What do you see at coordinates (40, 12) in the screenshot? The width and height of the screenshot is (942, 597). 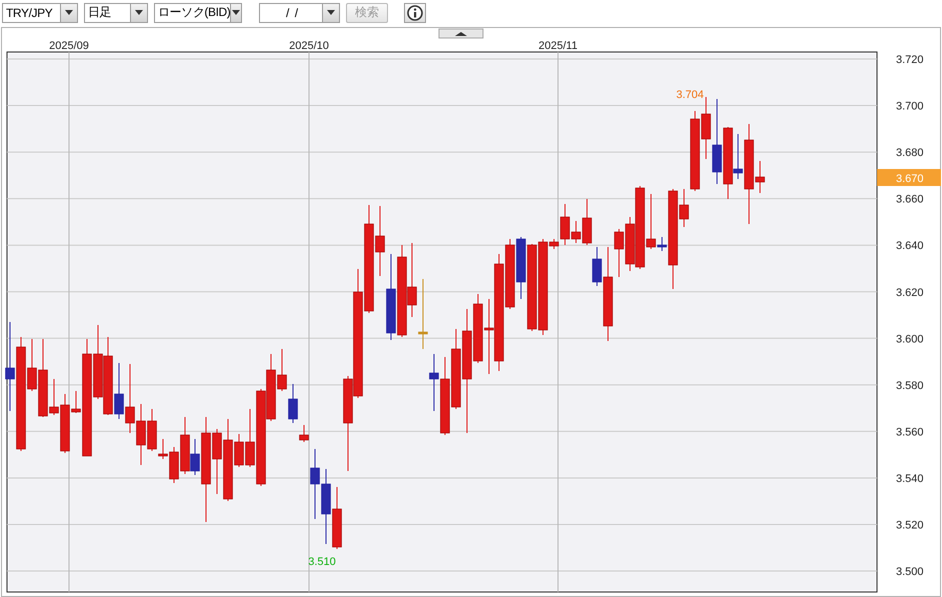 I see `pair-select: TRY/JPY` at bounding box center [40, 12].